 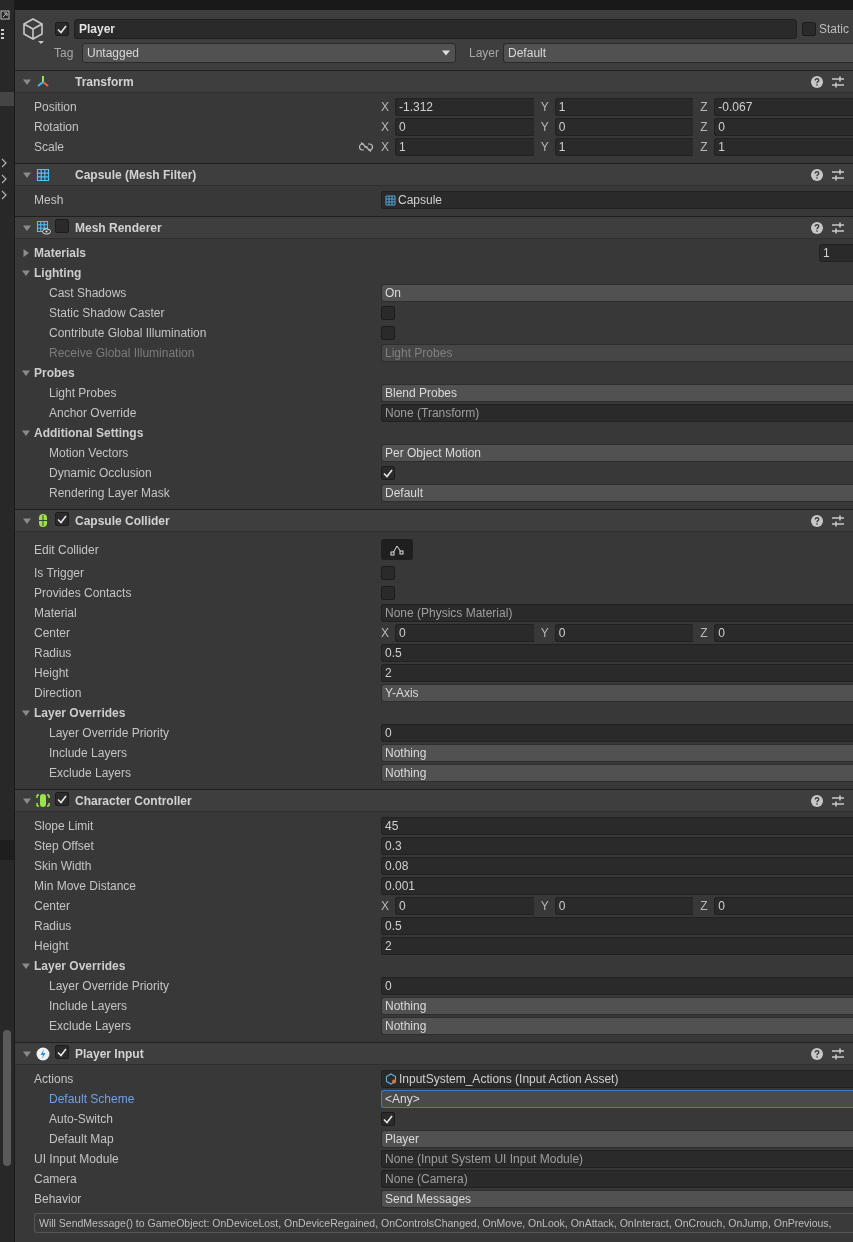 What do you see at coordinates (60, 253) in the screenshot?
I see `foldout-label: Materials` at bounding box center [60, 253].